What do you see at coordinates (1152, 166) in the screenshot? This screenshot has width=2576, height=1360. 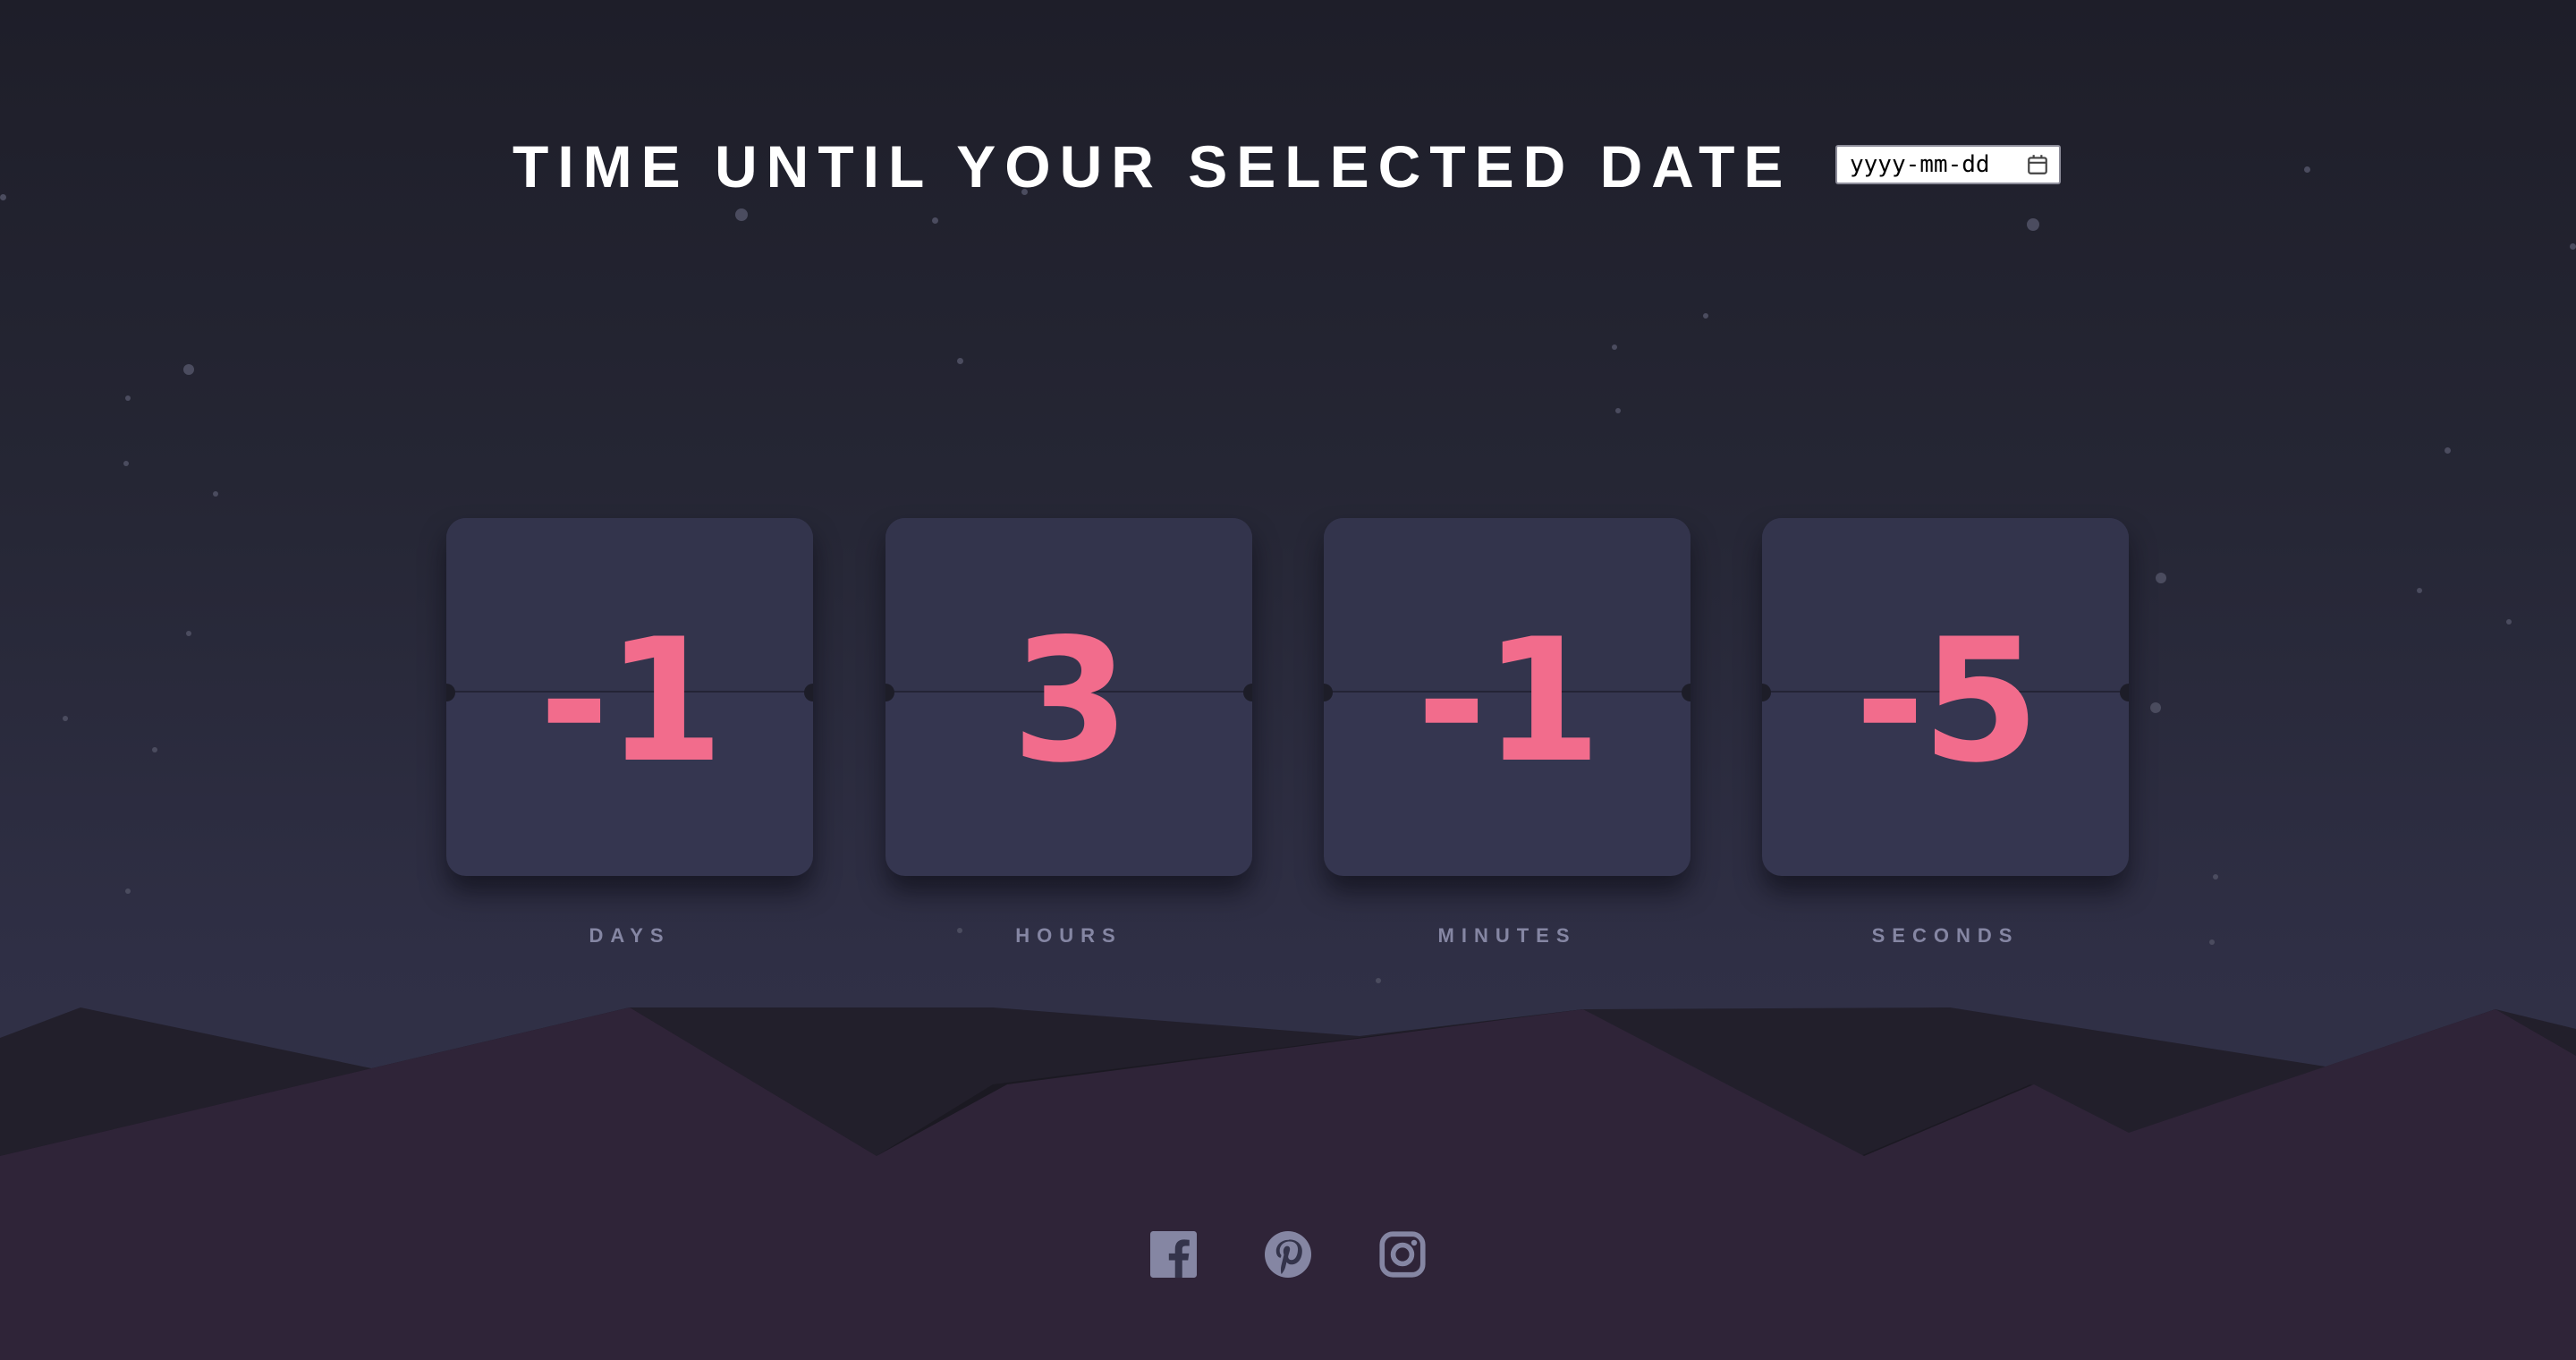 I see `page-title: TIME UNTIL YOUR SELECTED DATE` at bounding box center [1152, 166].